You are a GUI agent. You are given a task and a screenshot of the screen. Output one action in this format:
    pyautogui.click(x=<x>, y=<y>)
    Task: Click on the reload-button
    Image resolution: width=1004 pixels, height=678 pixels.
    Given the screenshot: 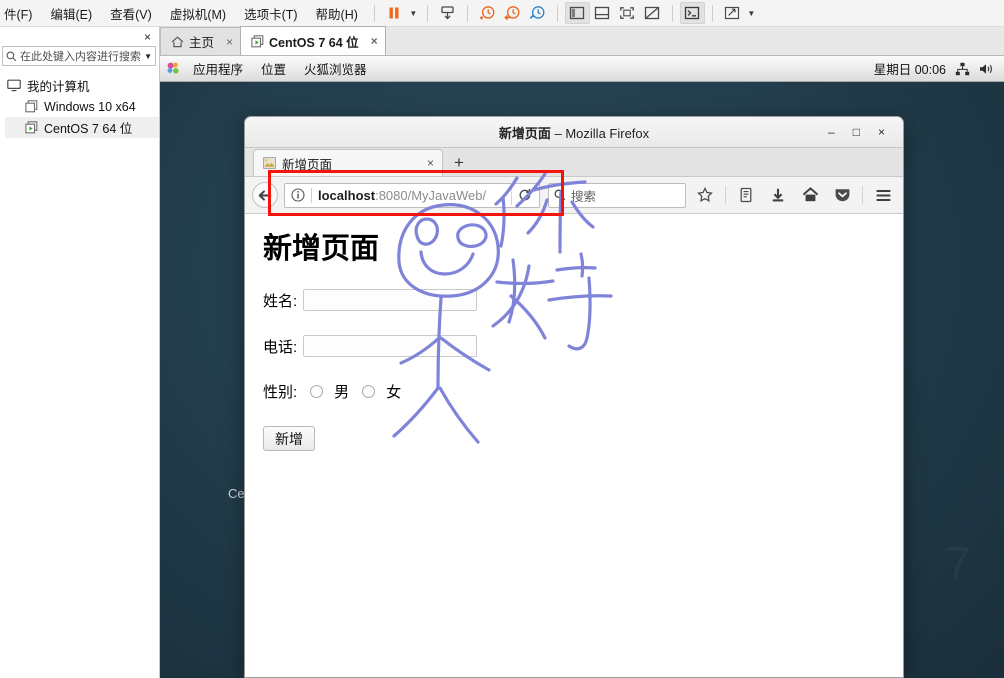 What is the action you would take?
    pyautogui.click(x=524, y=195)
    